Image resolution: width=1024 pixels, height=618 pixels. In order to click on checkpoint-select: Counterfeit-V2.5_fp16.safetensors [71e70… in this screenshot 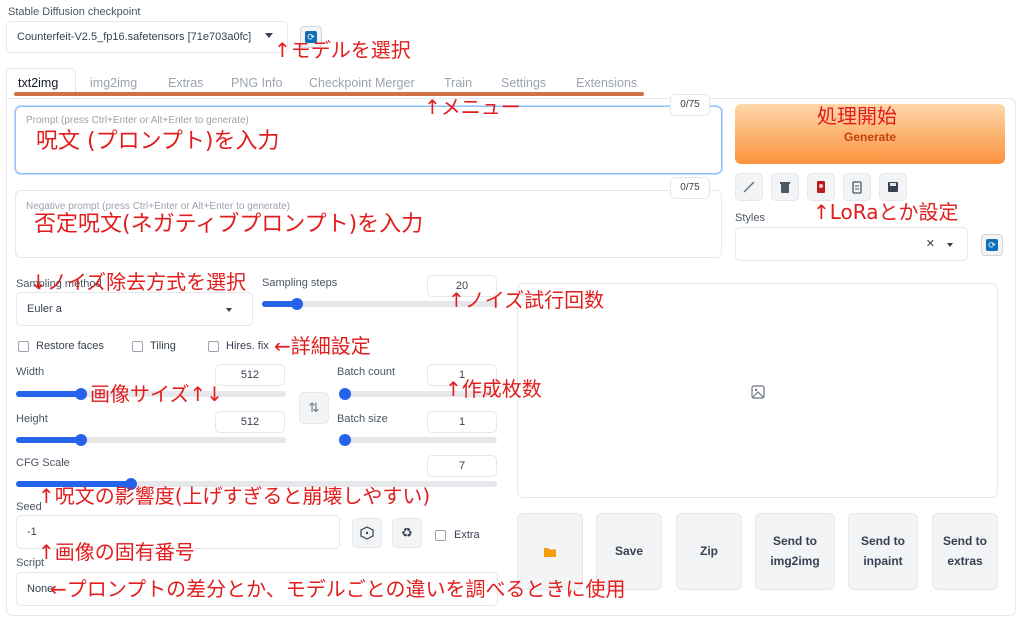, I will do `click(147, 37)`.